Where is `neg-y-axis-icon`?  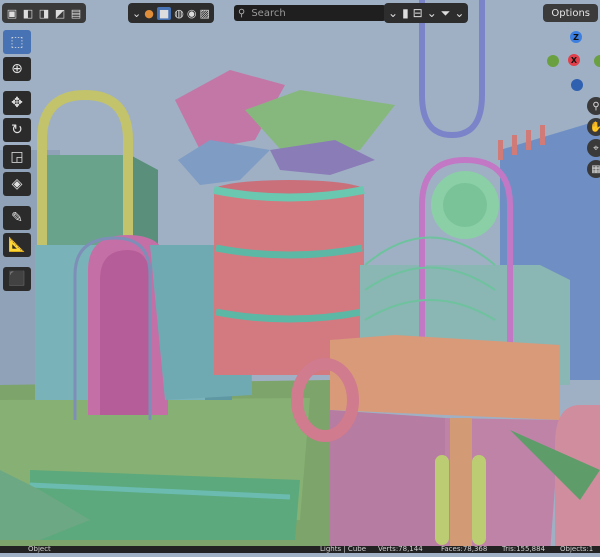 neg-y-axis-icon is located at coordinates (597, 61).